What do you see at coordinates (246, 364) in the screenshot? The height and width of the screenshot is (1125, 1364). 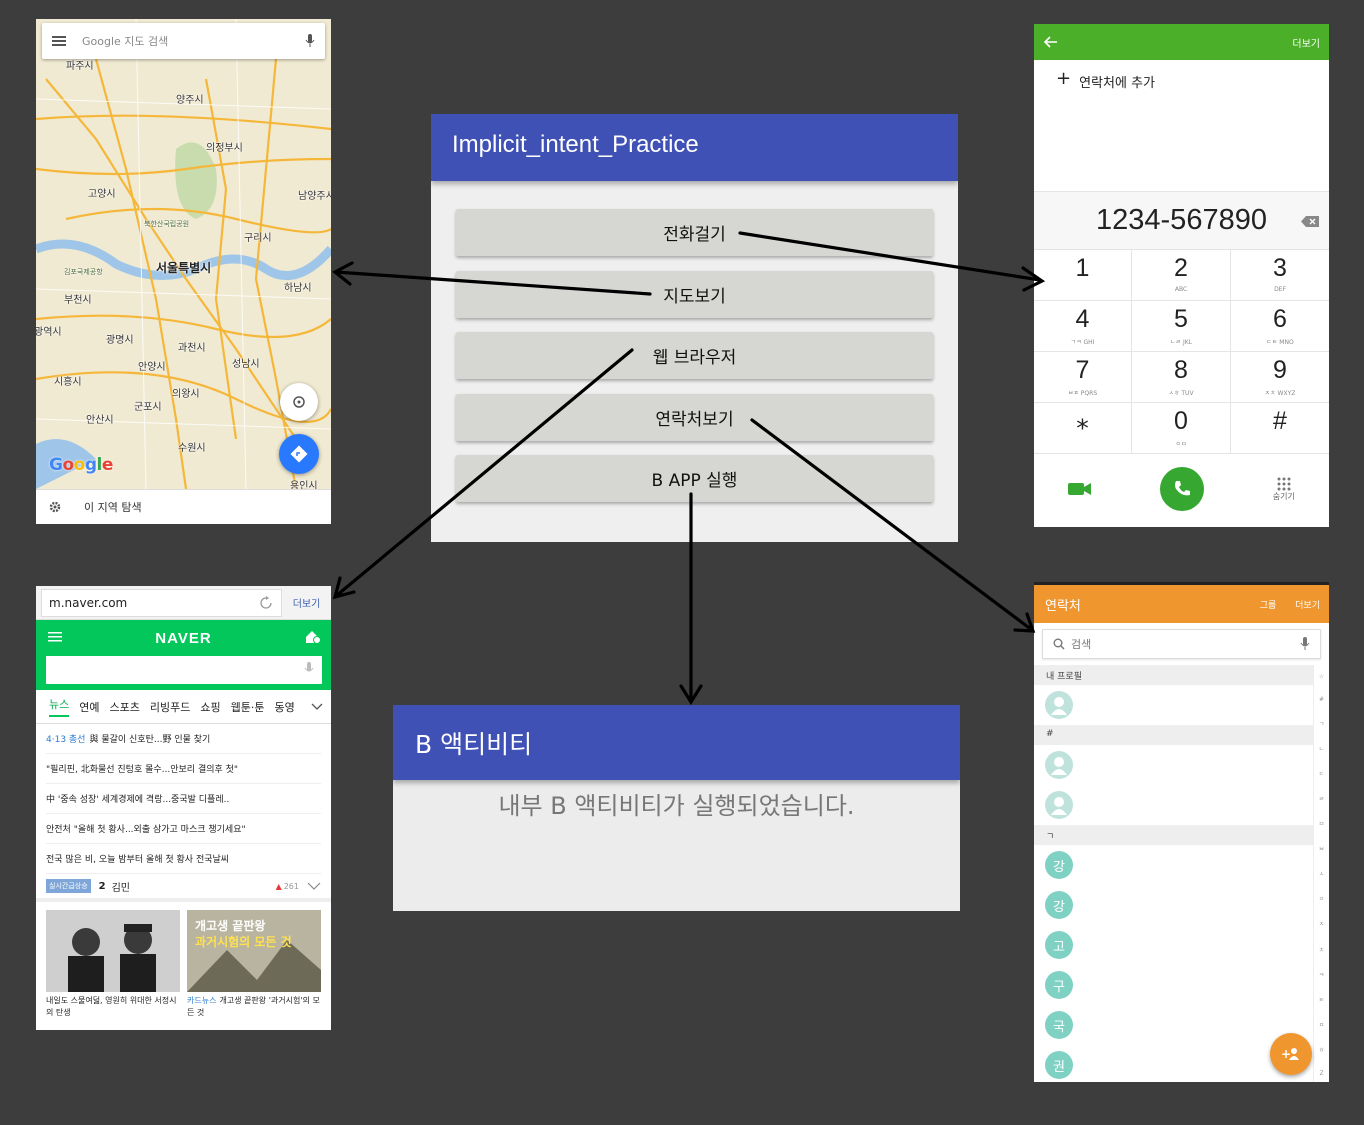 I see `city-label: 성남시` at bounding box center [246, 364].